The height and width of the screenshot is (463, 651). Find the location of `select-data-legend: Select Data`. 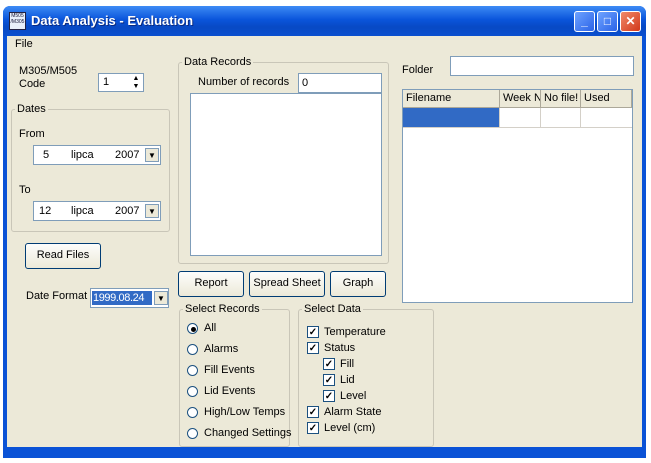

select-data-legend: Select Data is located at coordinates (332, 309).